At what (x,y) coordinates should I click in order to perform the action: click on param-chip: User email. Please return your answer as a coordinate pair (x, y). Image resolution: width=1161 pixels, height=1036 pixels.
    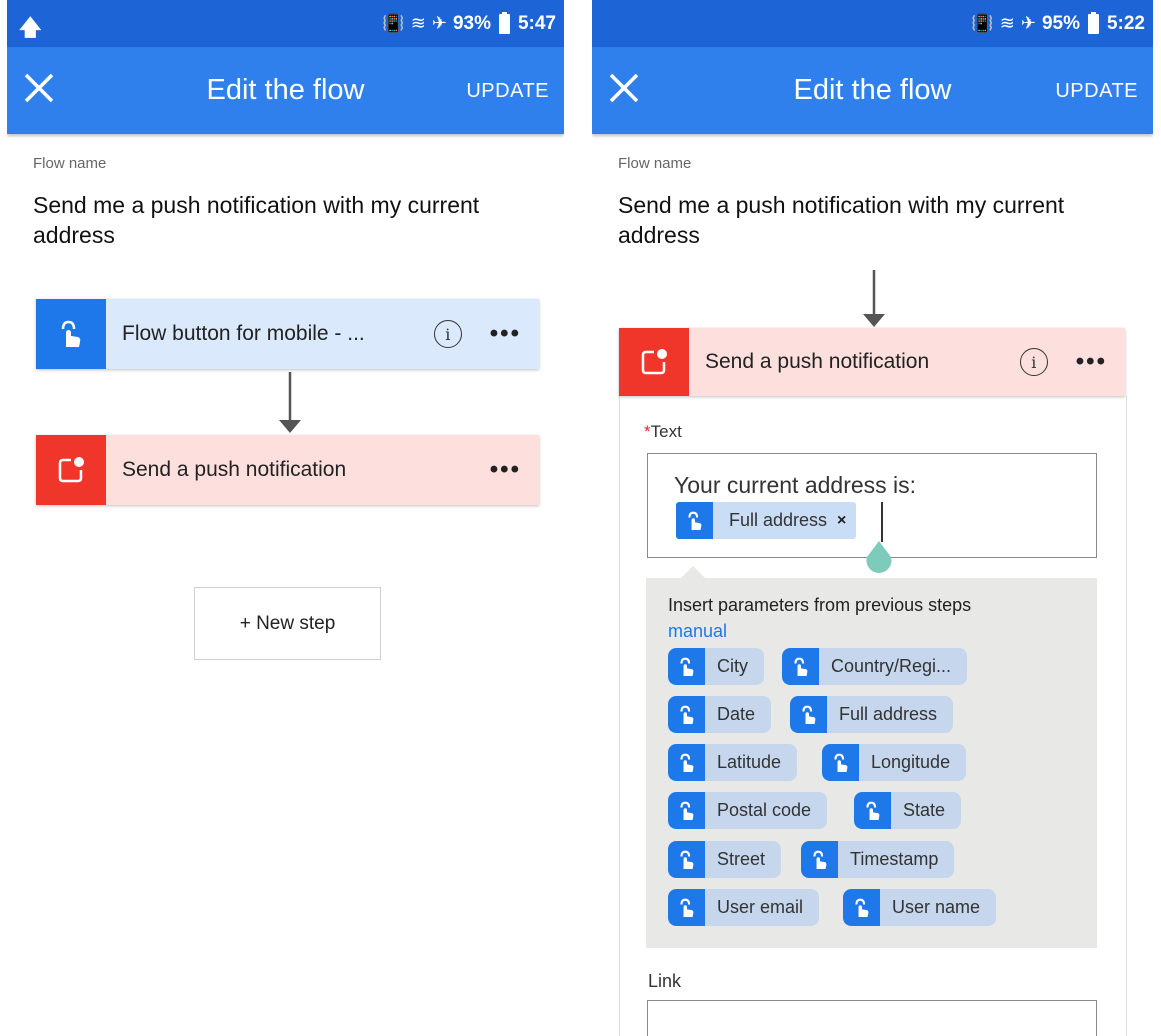
    Looking at the image, I should click on (744, 907).